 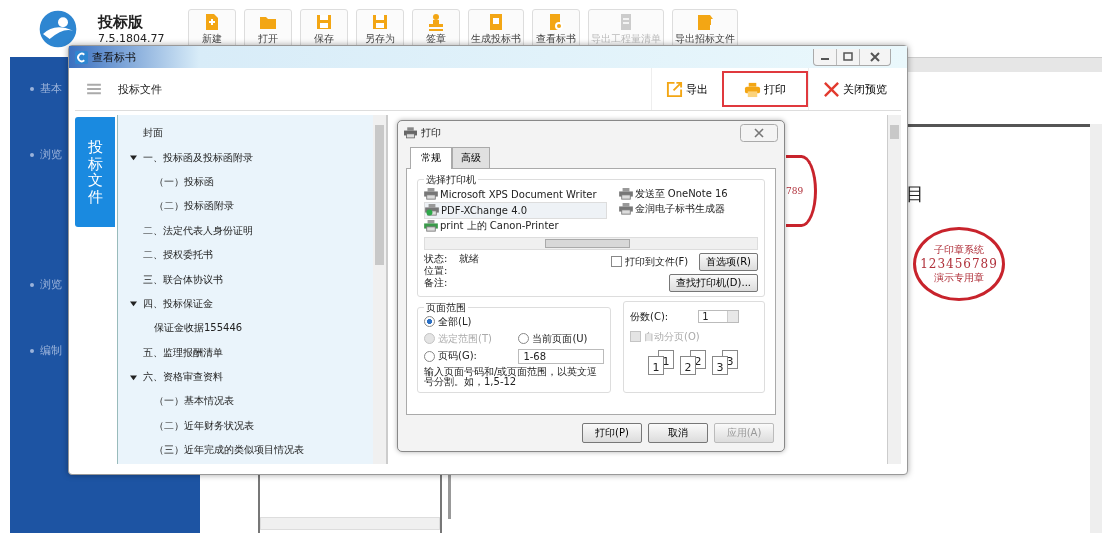 What do you see at coordinates (831, 89) in the screenshot?
I see `close-icon` at bounding box center [831, 89].